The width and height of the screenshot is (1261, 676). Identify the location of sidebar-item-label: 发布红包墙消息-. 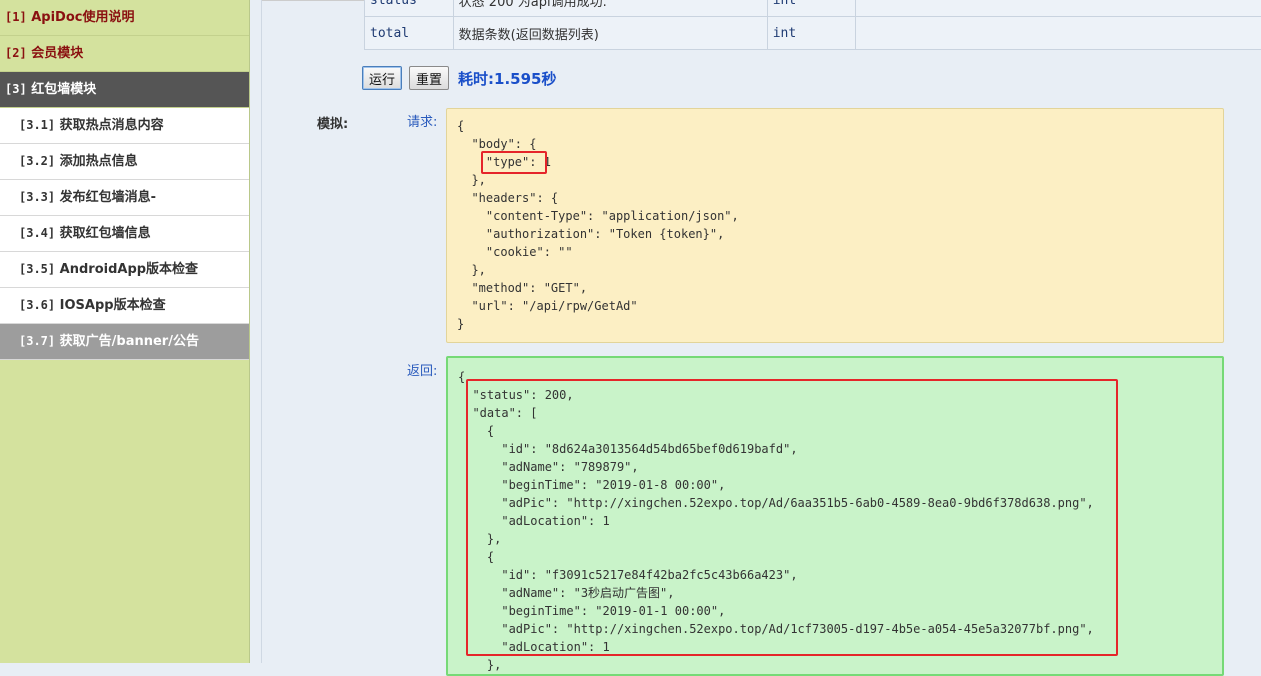
(108, 197).